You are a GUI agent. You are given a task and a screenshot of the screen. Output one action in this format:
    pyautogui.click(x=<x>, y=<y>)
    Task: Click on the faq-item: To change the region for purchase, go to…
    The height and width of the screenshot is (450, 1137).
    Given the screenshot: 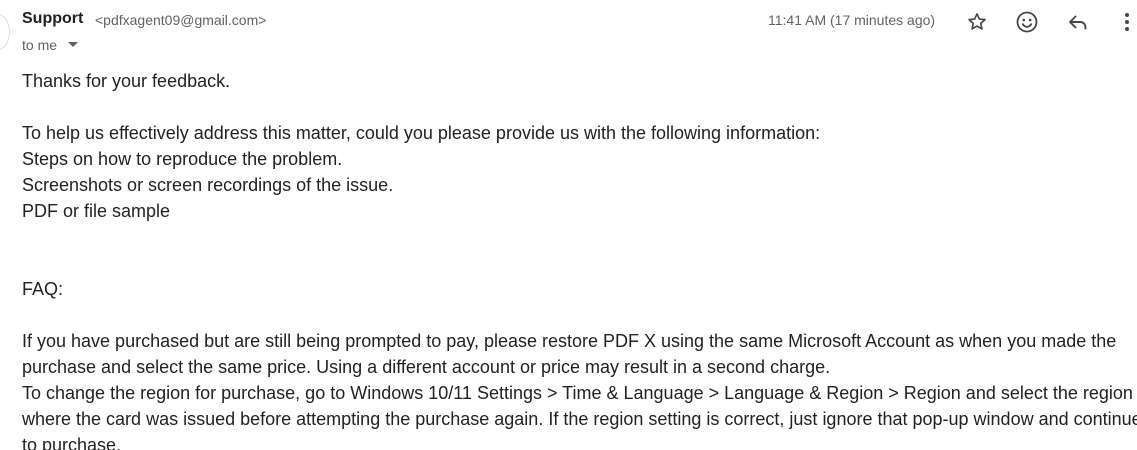 What is the action you would take?
    pyautogui.click(x=579, y=416)
    